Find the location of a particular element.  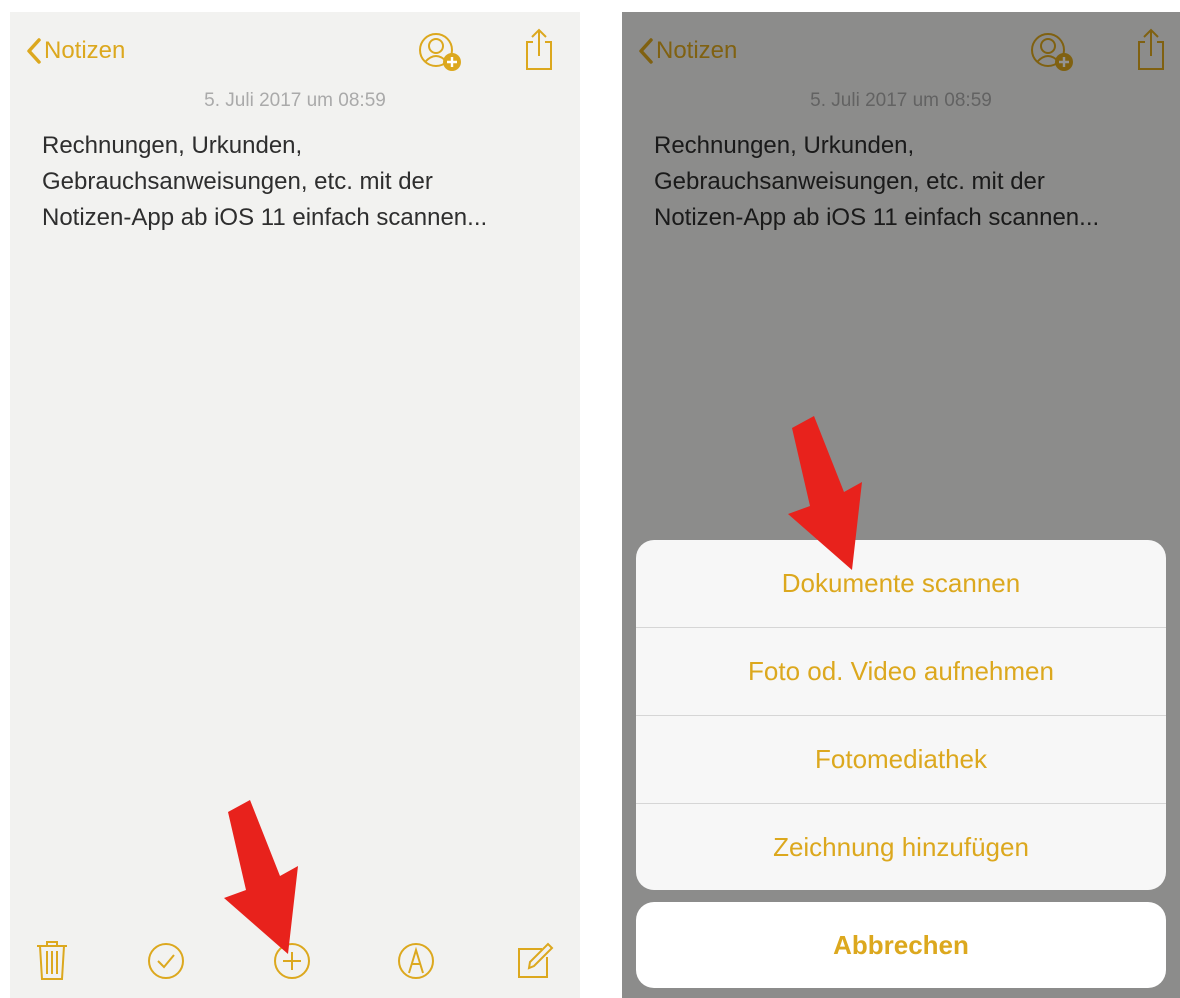

add-people-icon is located at coordinates (440, 52).